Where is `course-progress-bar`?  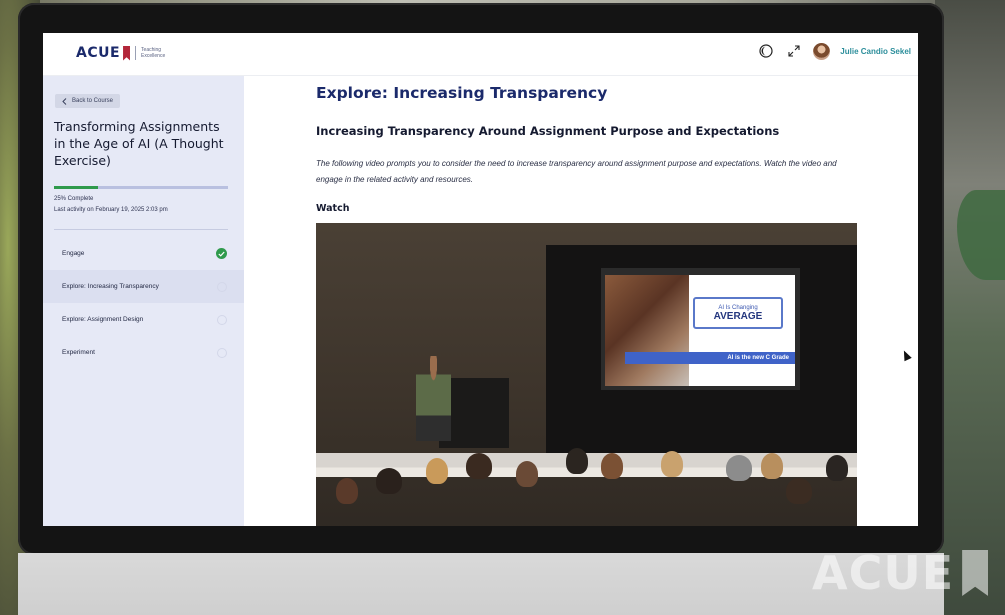 course-progress-bar is located at coordinates (141, 187).